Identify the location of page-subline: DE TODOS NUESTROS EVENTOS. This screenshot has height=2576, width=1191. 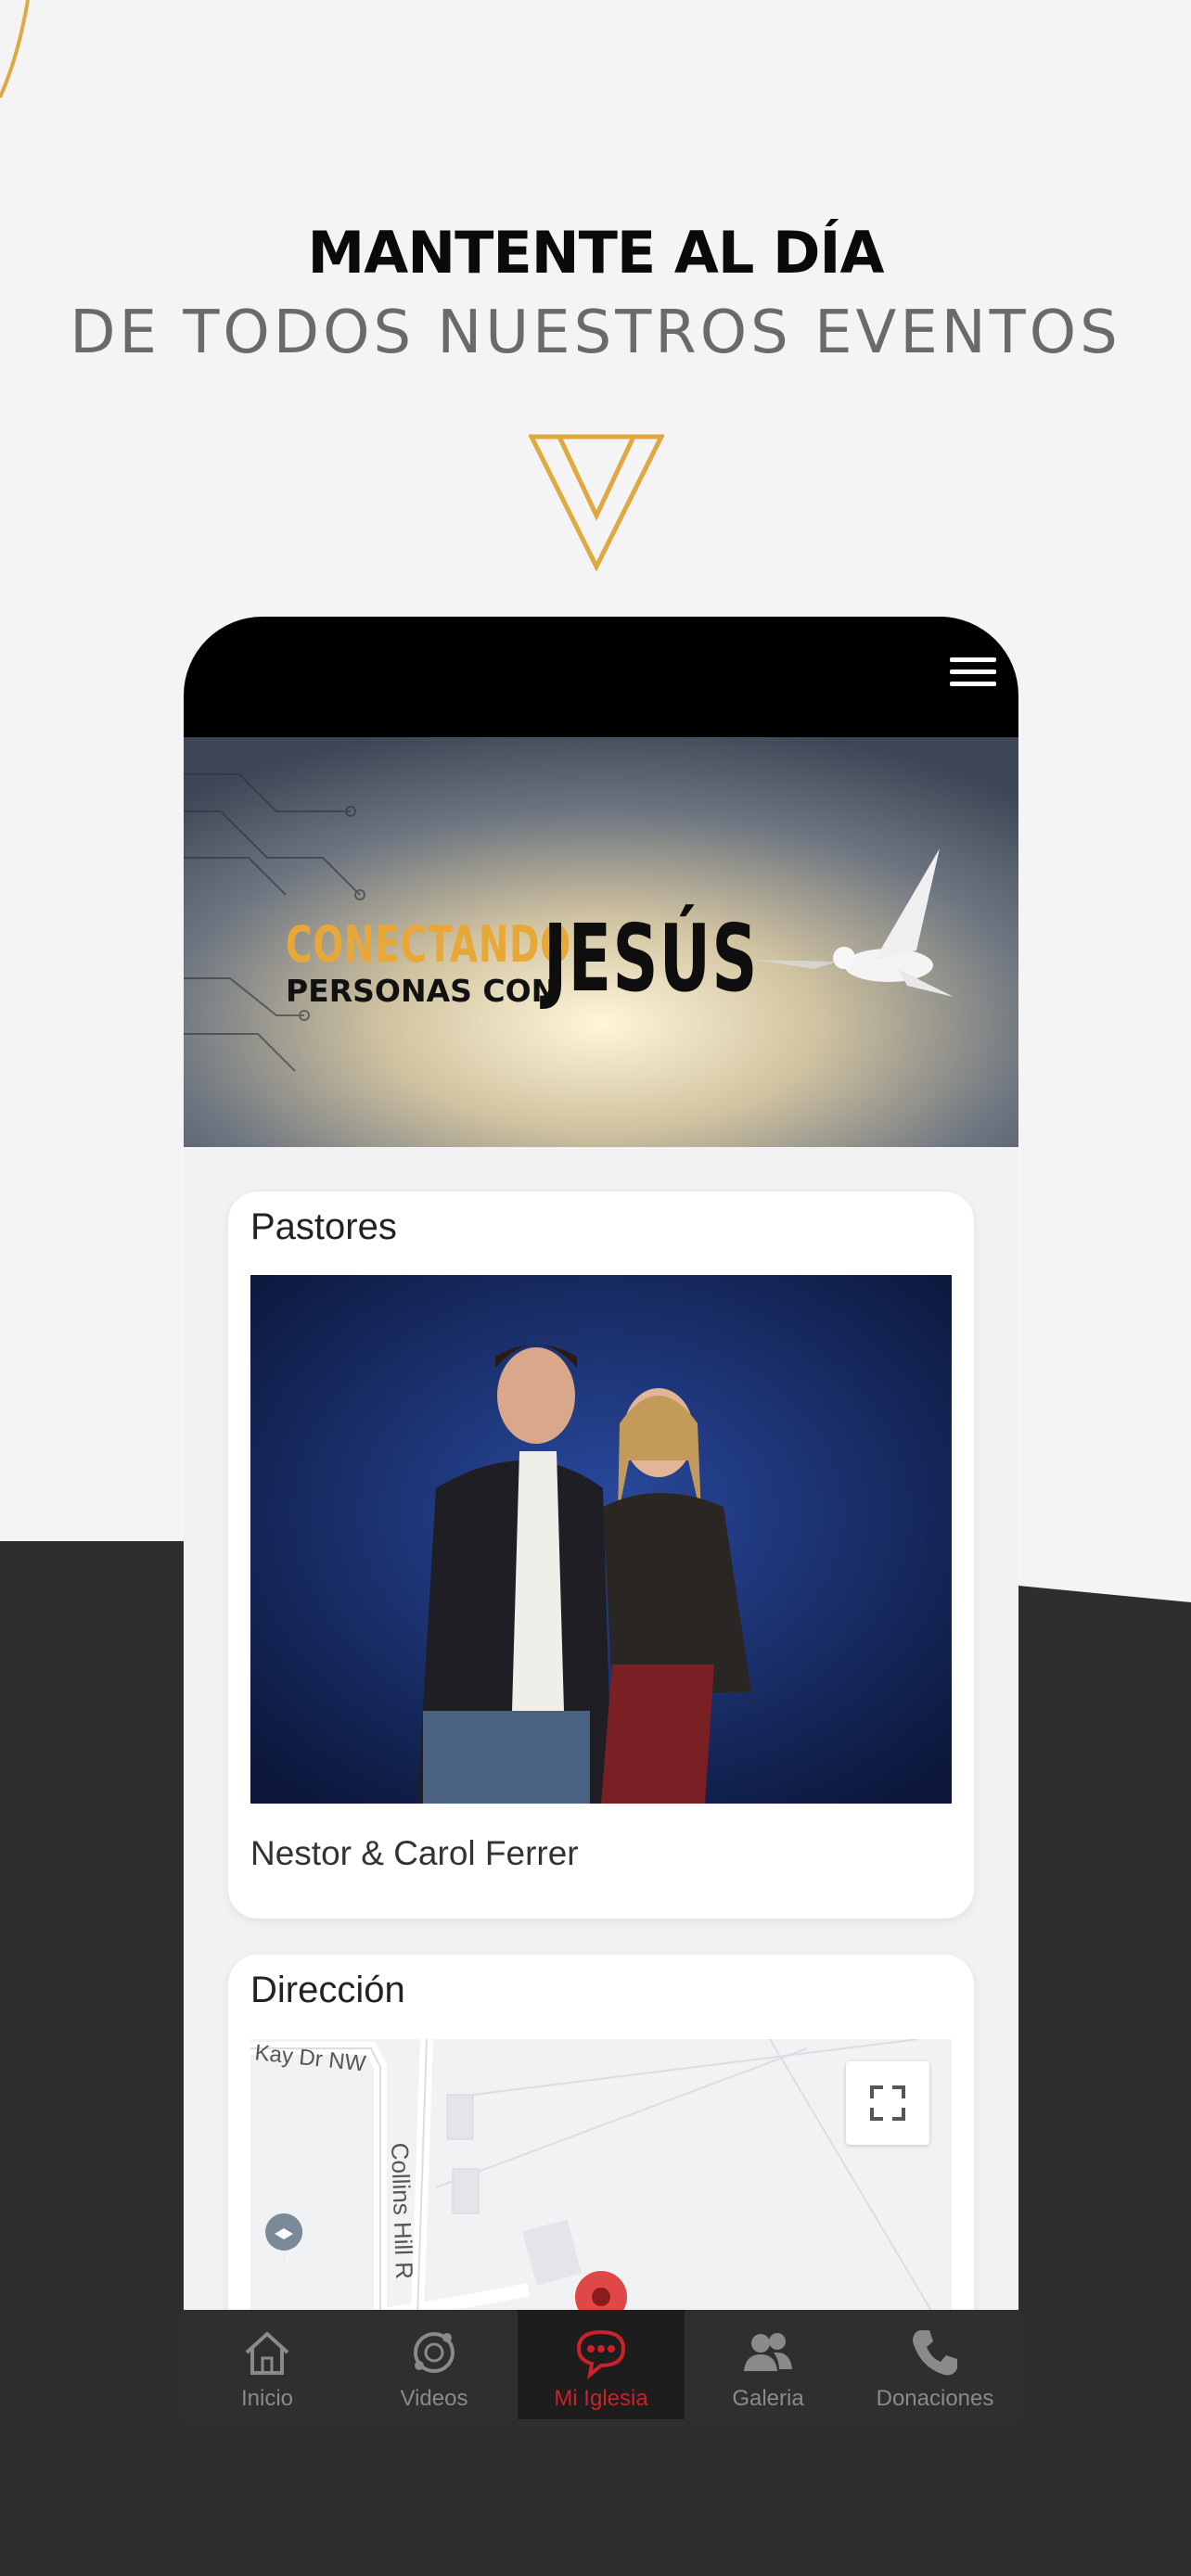
(595, 333).